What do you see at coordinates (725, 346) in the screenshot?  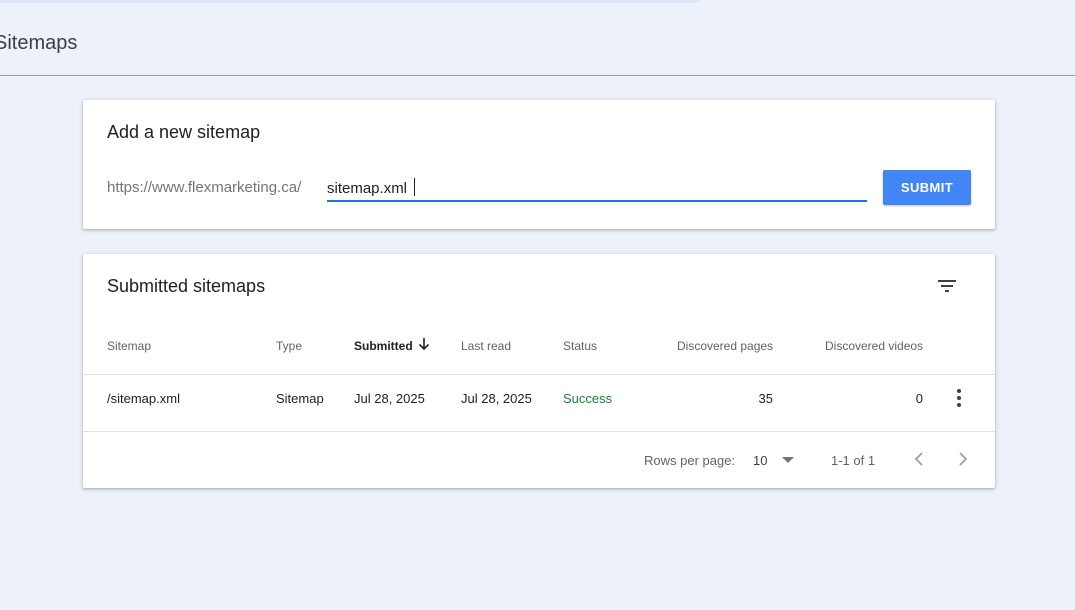 I see `column-header-discovered-pages: Discovered pages` at bounding box center [725, 346].